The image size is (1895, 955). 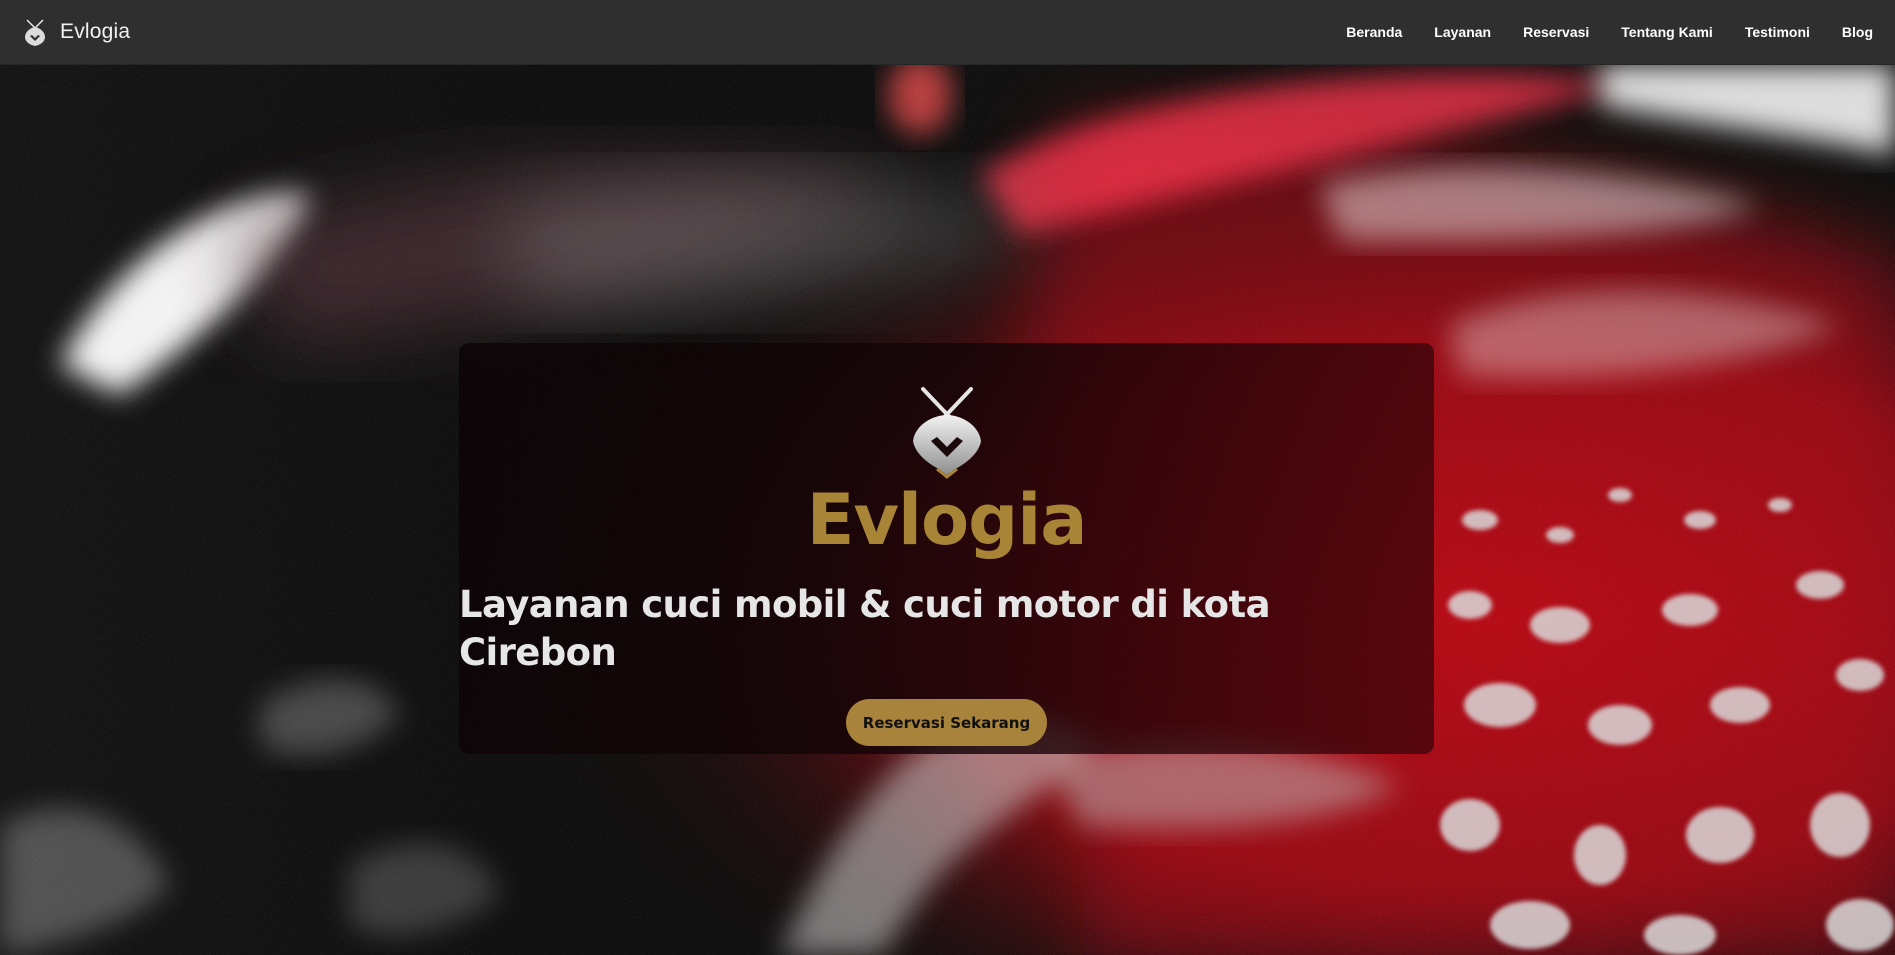 What do you see at coordinates (946, 433) in the screenshot?
I see `crossed-spray-guns-emblem-icon` at bounding box center [946, 433].